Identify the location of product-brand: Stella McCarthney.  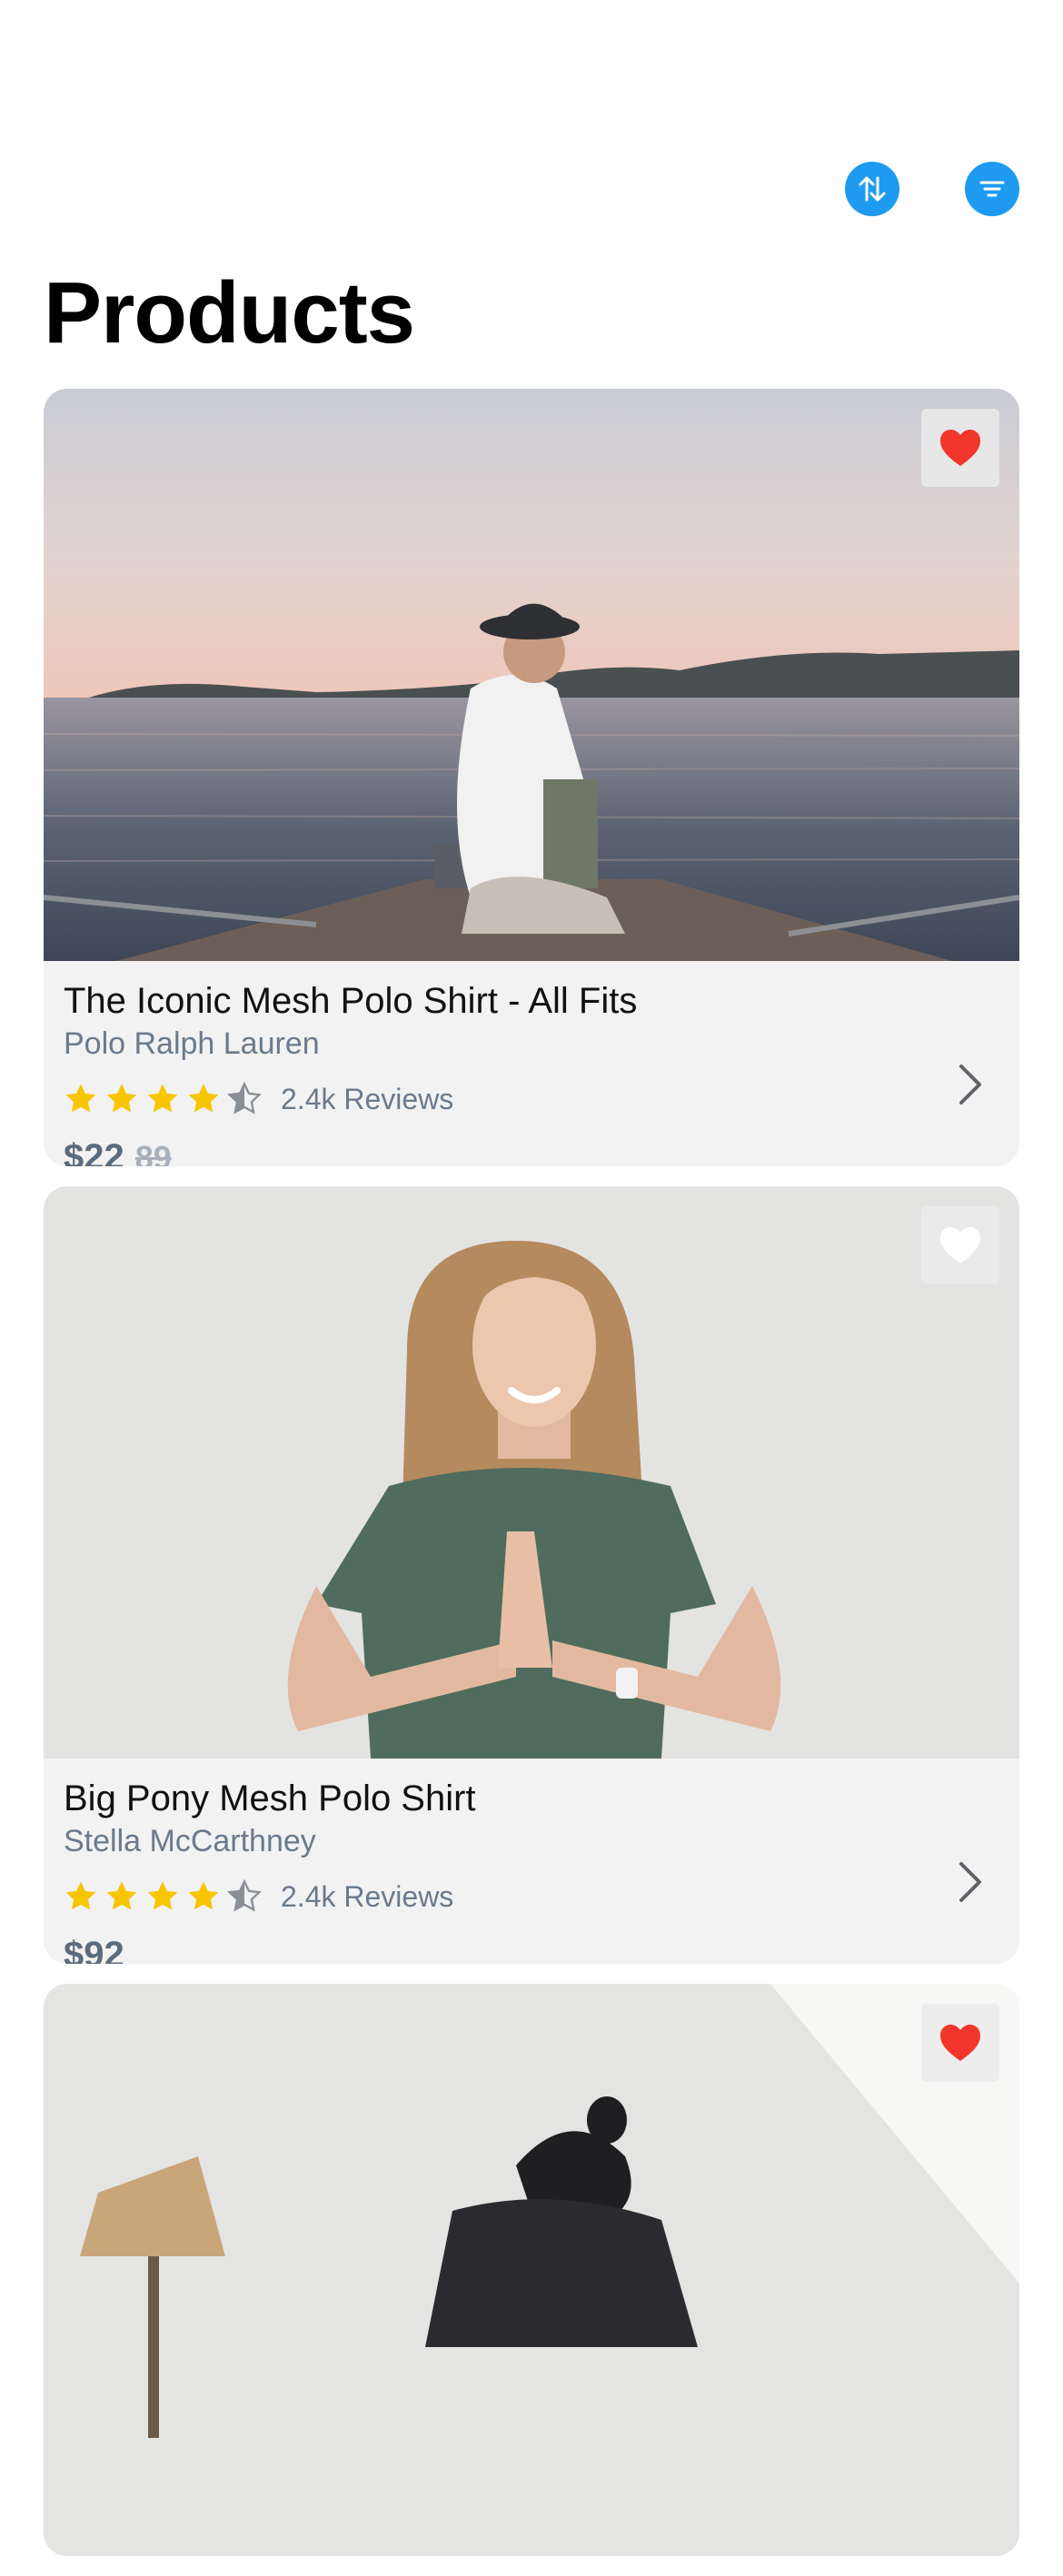
(190, 1841).